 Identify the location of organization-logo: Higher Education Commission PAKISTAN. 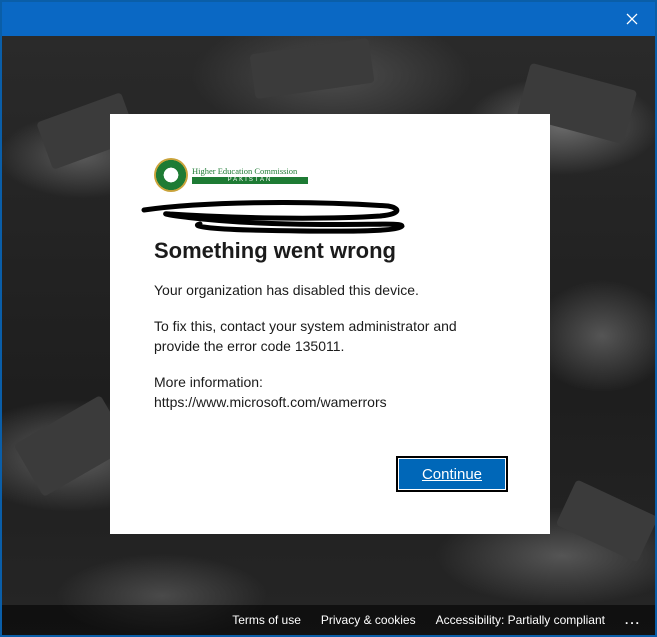
(330, 175).